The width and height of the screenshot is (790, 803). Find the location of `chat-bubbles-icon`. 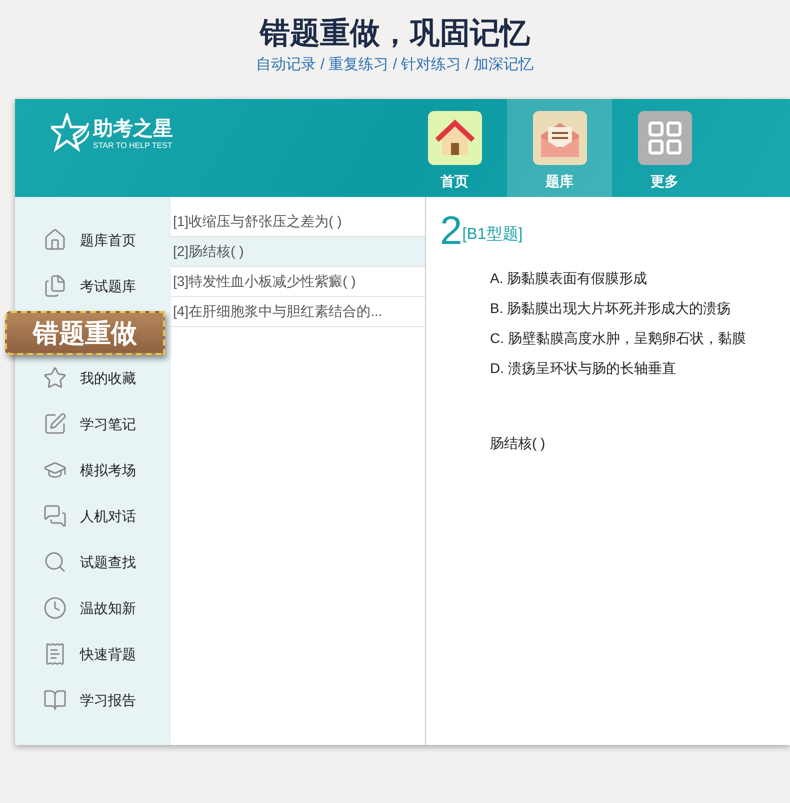

chat-bubbles-icon is located at coordinates (55, 516).